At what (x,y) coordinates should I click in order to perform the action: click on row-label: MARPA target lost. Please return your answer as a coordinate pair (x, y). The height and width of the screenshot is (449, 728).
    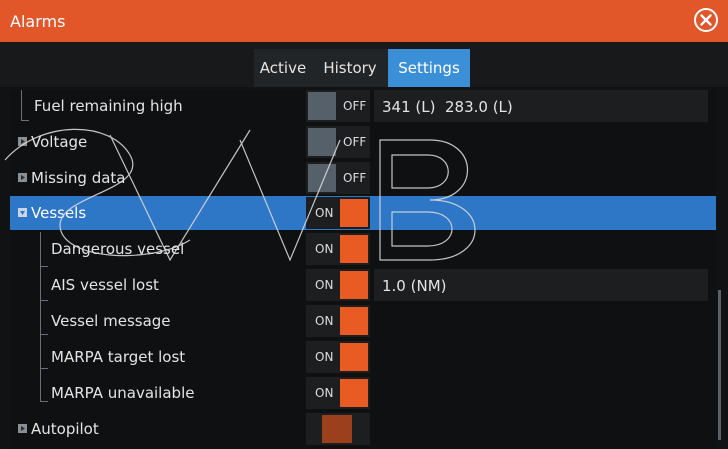
    Looking at the image, I should click on (118, 357).